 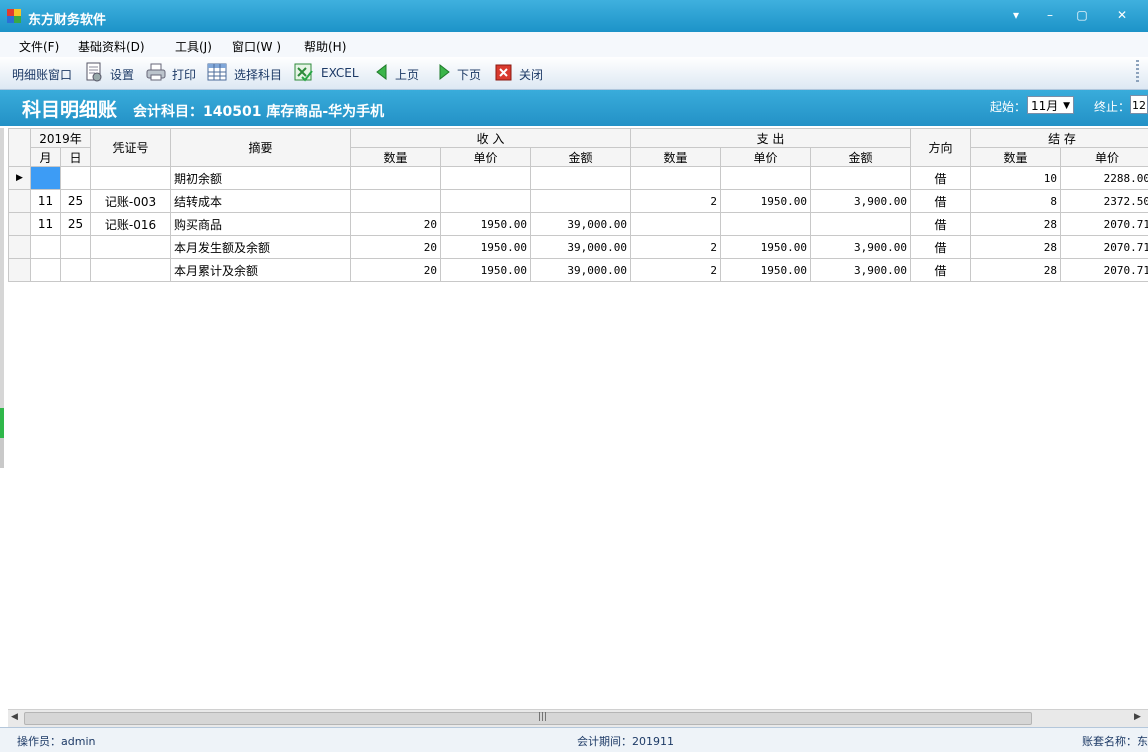 I want to click on summary-cell: 结转成本, so click(x=261, y=201).